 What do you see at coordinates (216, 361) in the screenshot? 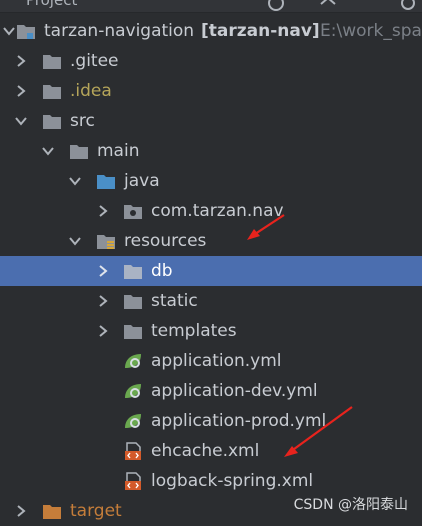
I see `tree-label: application.yml` at bounding box center [216, 361].